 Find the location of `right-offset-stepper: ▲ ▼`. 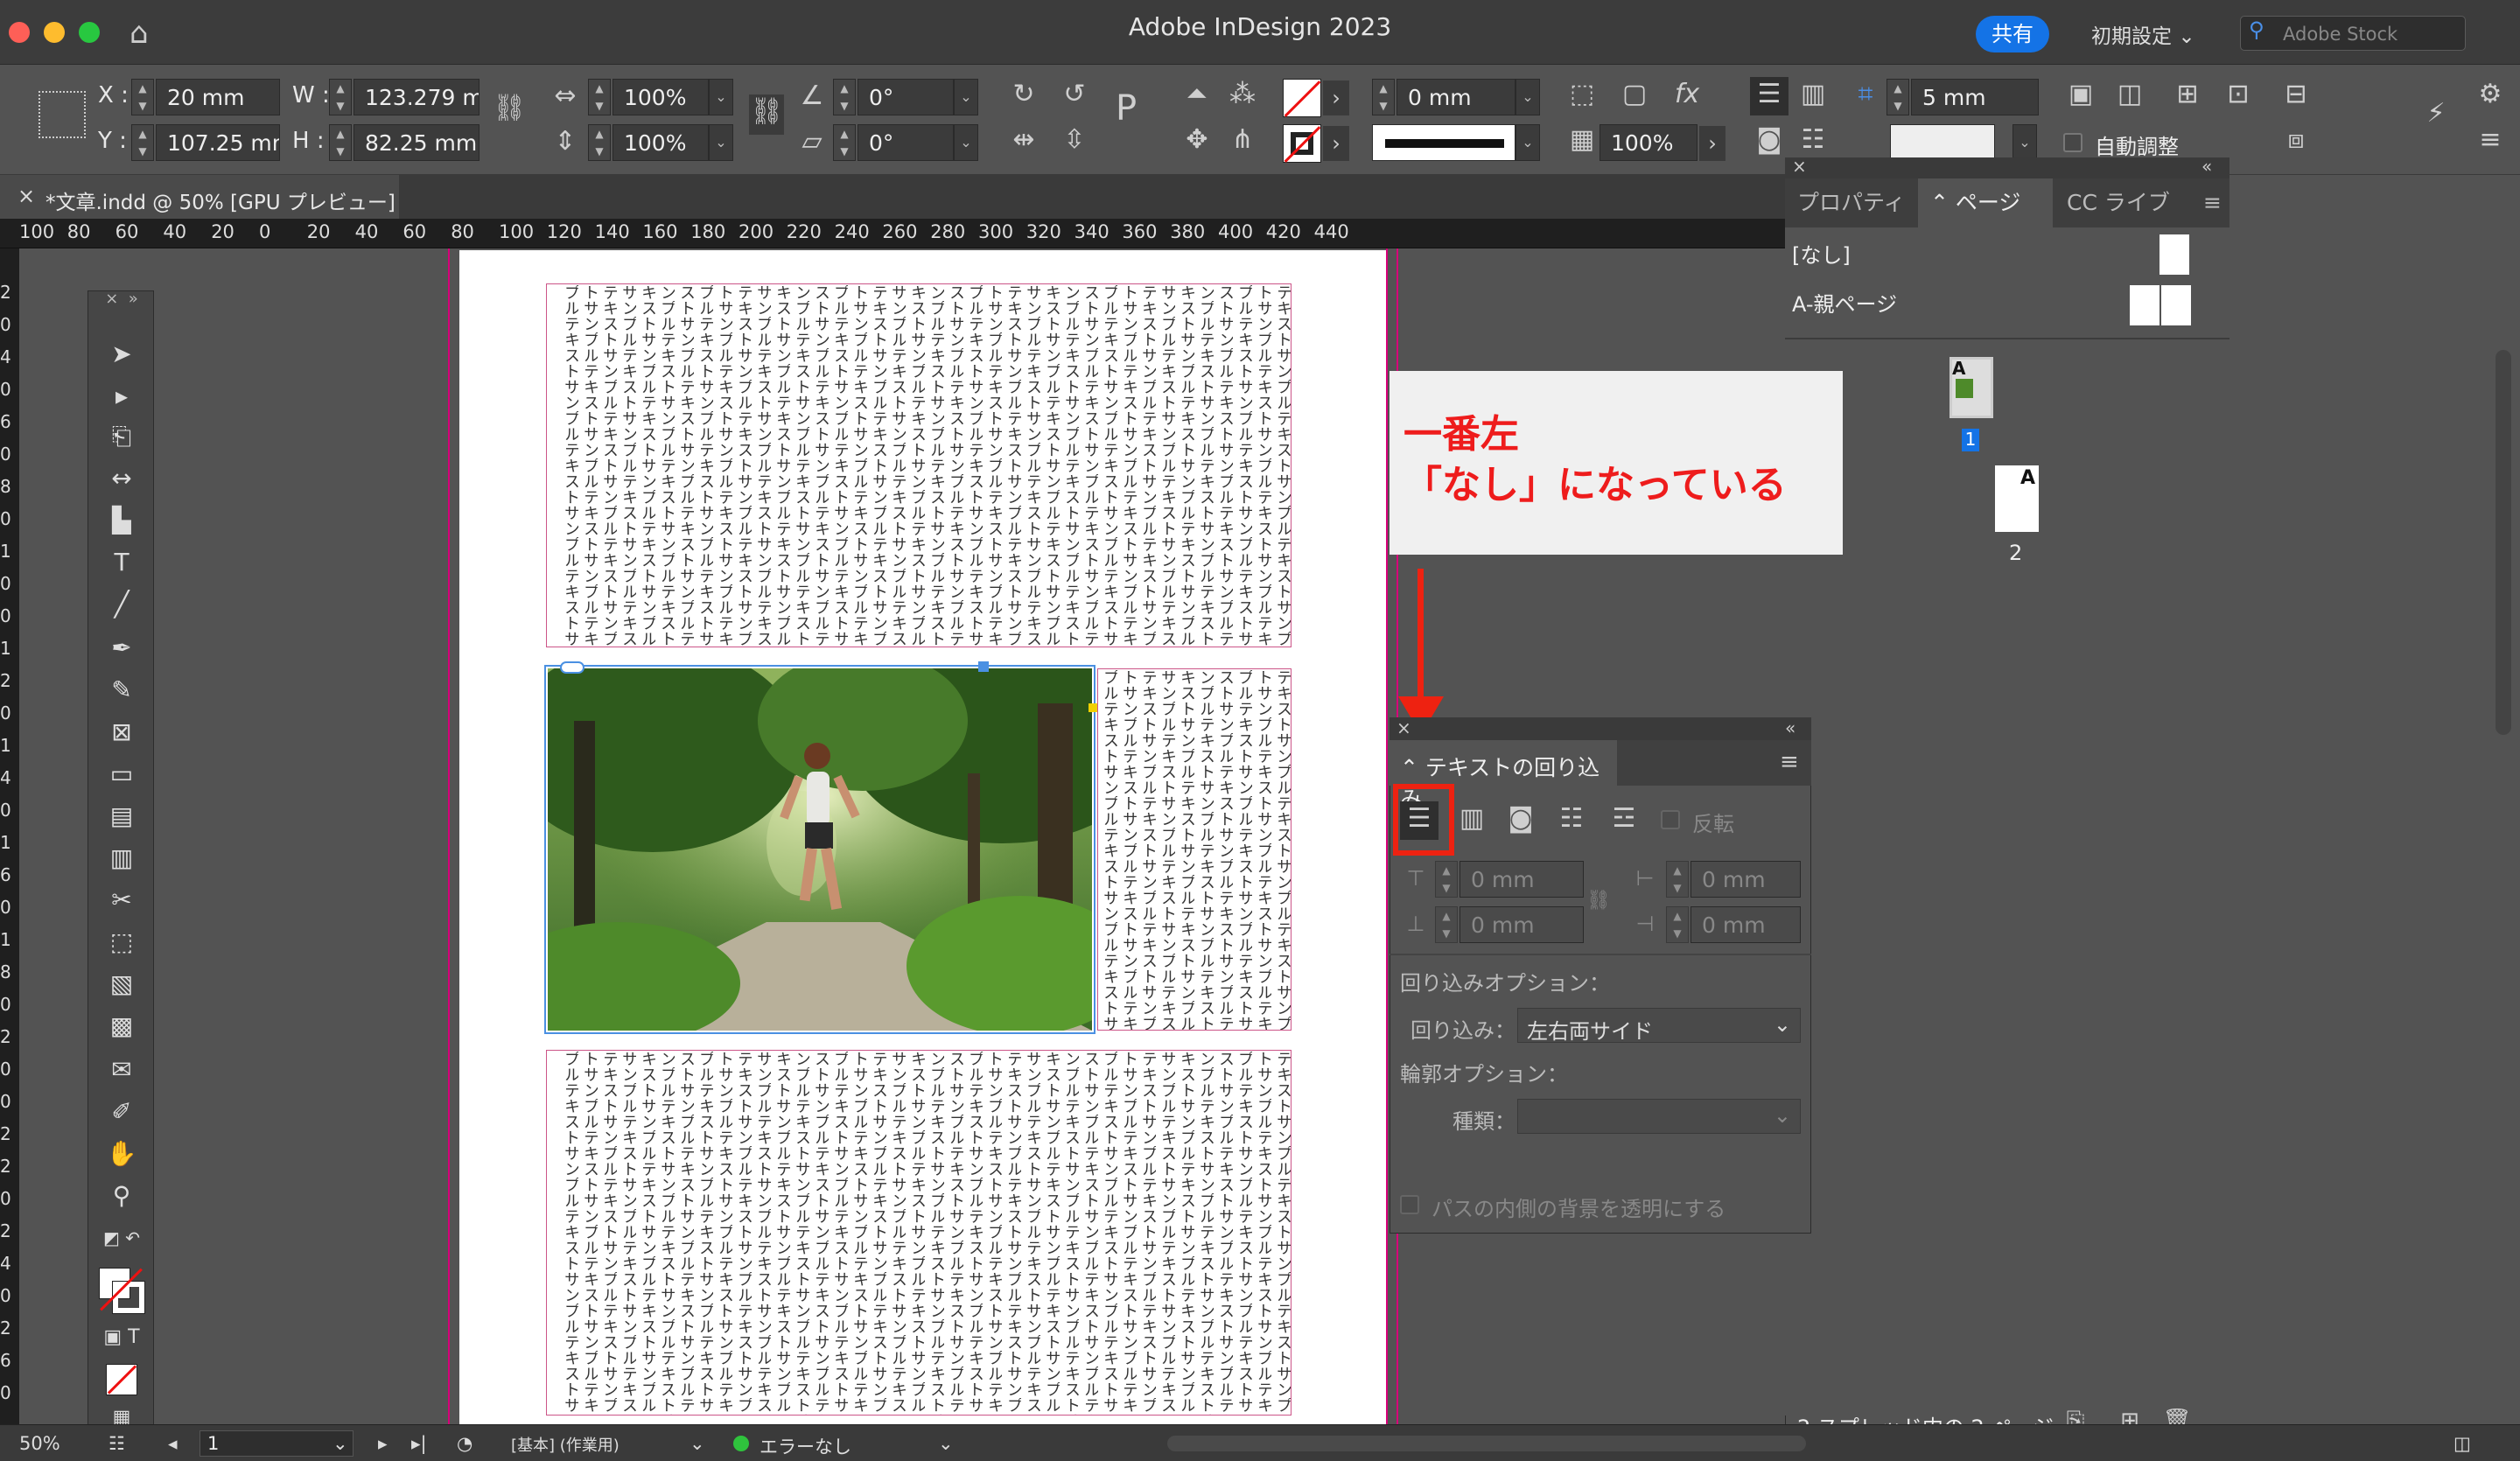

right-offset-stepper: ▲ ▼ is located at coordinates (1677, 925).